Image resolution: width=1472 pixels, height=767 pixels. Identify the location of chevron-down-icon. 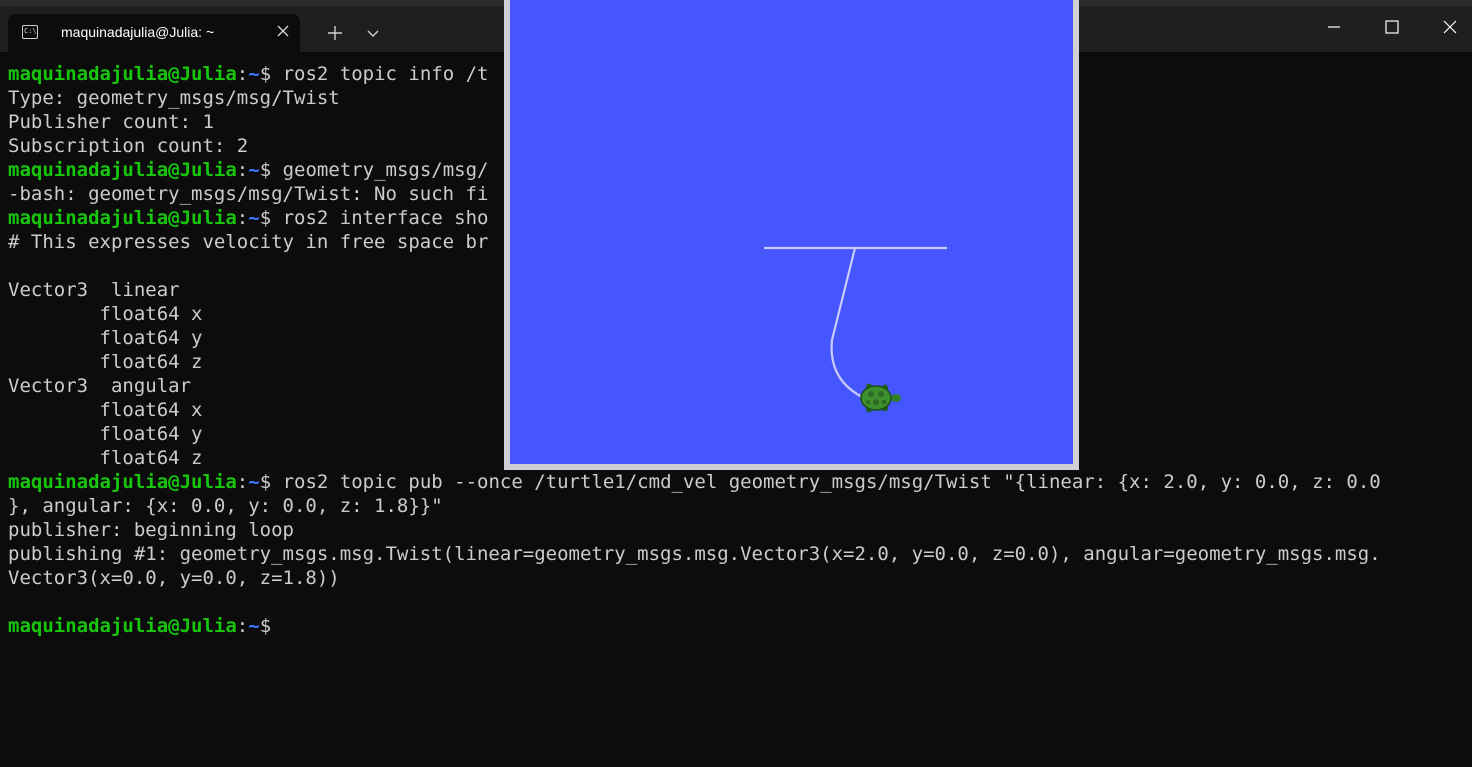
(373, 33).